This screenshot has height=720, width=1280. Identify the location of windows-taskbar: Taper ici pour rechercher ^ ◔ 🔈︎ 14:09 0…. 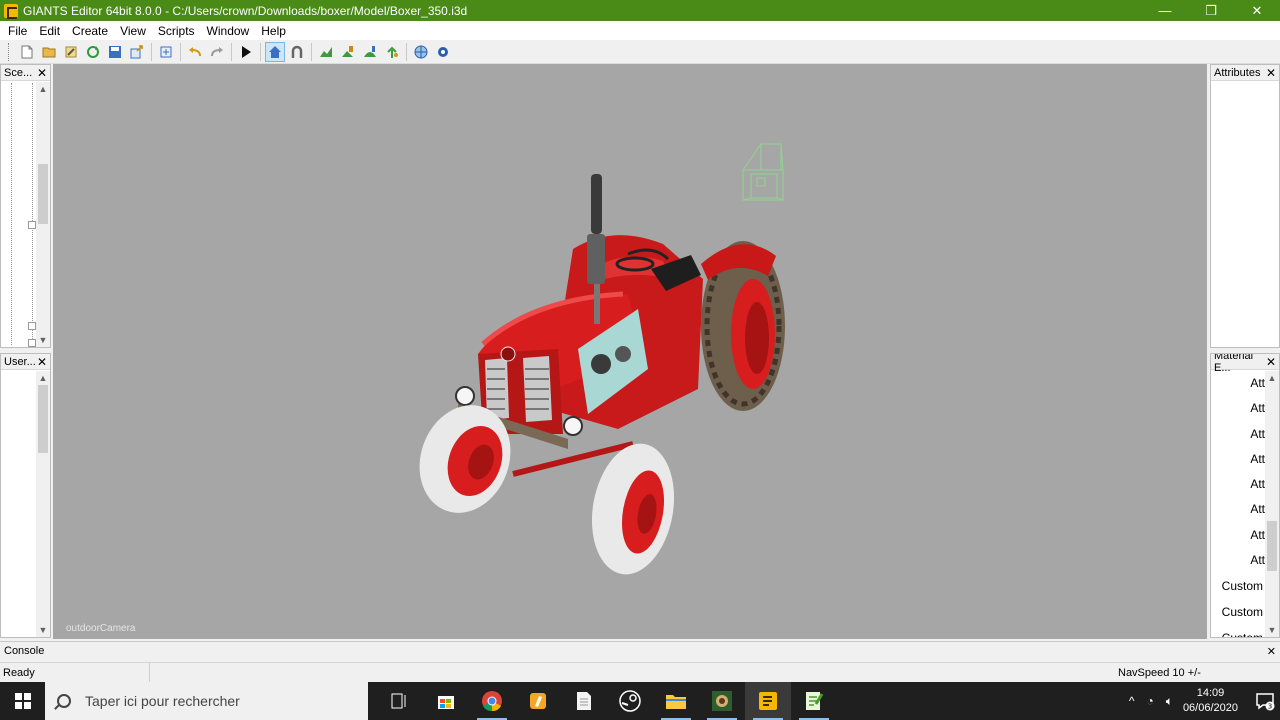
(640, 701).